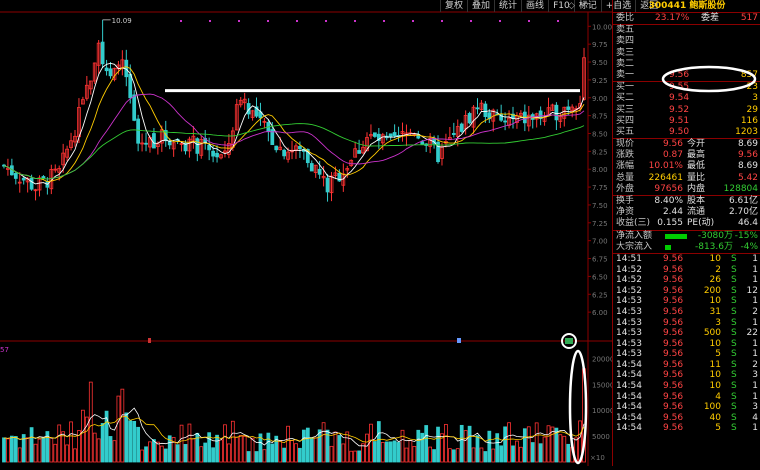  I want to click on tick-row: 14:53 9.56 5 S 1, so click(686, 354).